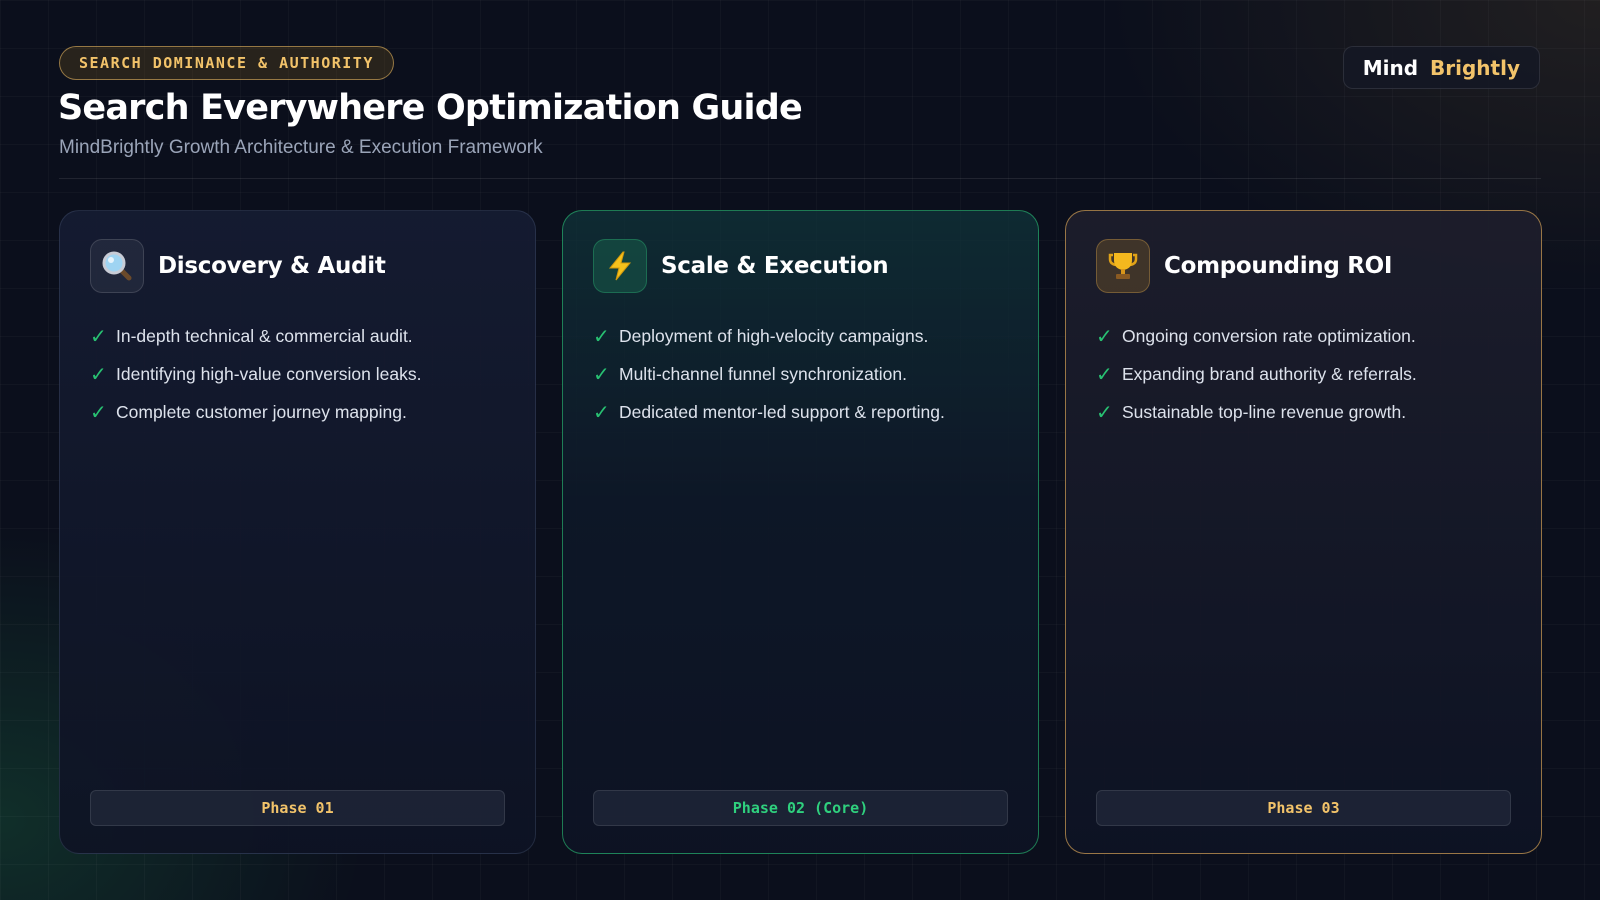 The height and width of the screenshot is (900, 1600). Describe the element at coordinates (1278, 266) in the screenshot. I see `card-title: Compounding ROI` at that location.